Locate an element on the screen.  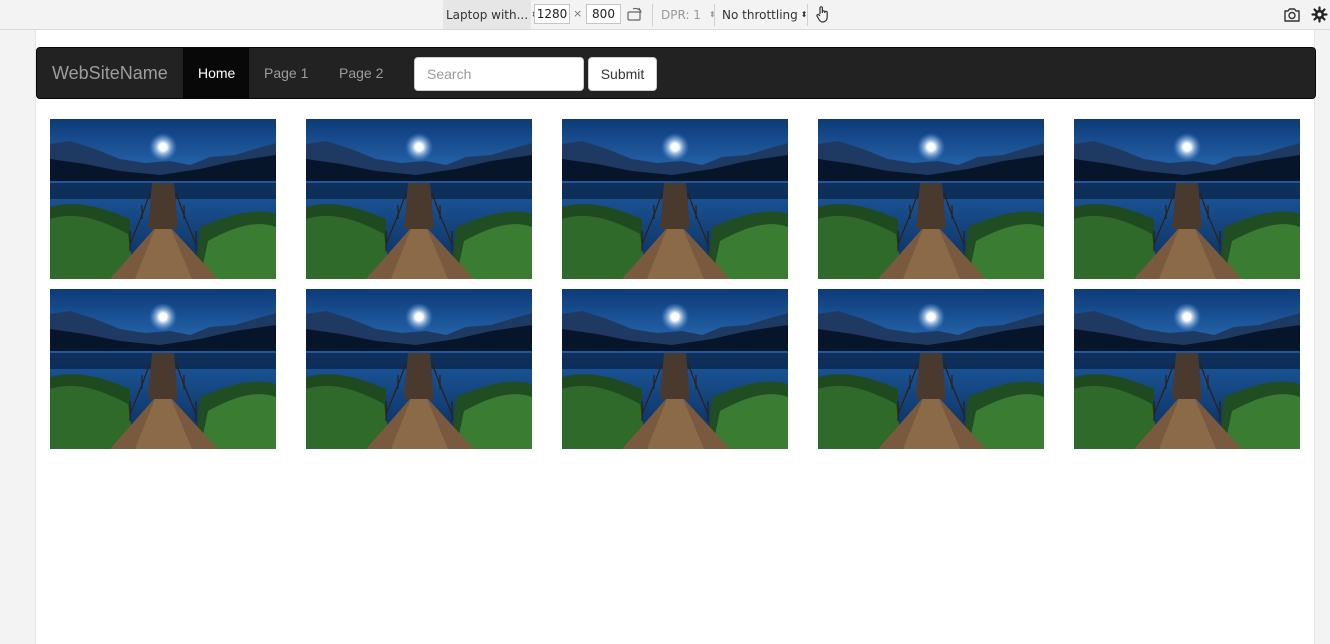
dpr-label: DPR: 1 is located at coordinates (681, 14).